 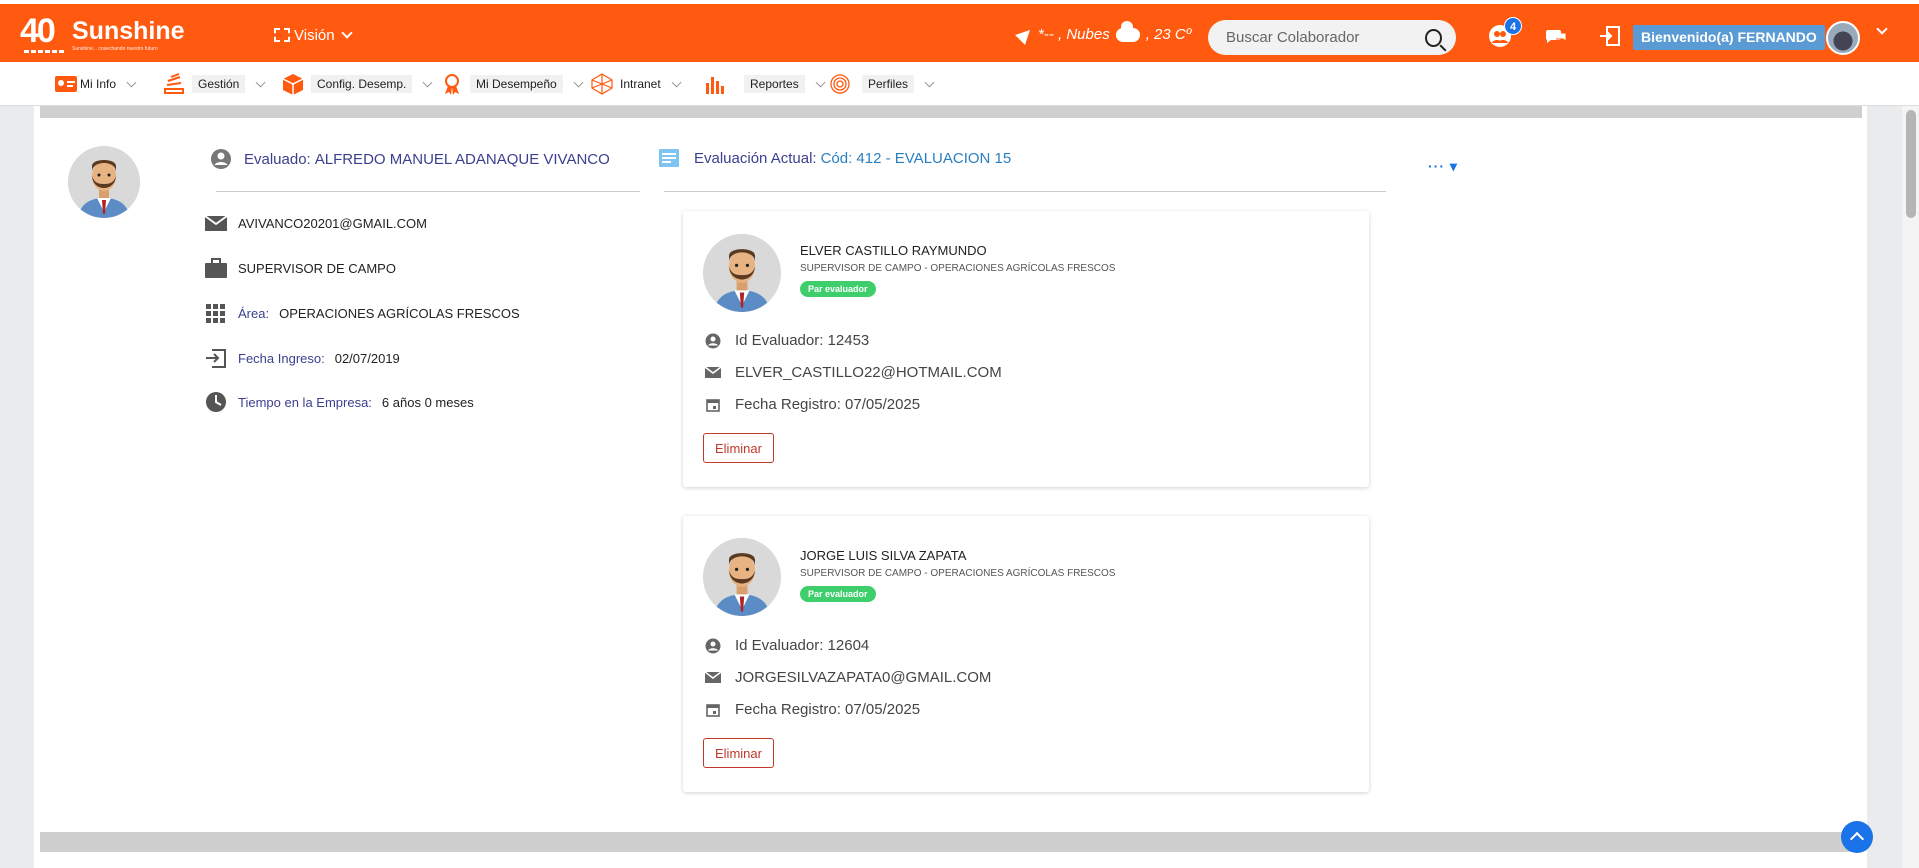 I want to click on logo-bars, so click(x=44, y=51).